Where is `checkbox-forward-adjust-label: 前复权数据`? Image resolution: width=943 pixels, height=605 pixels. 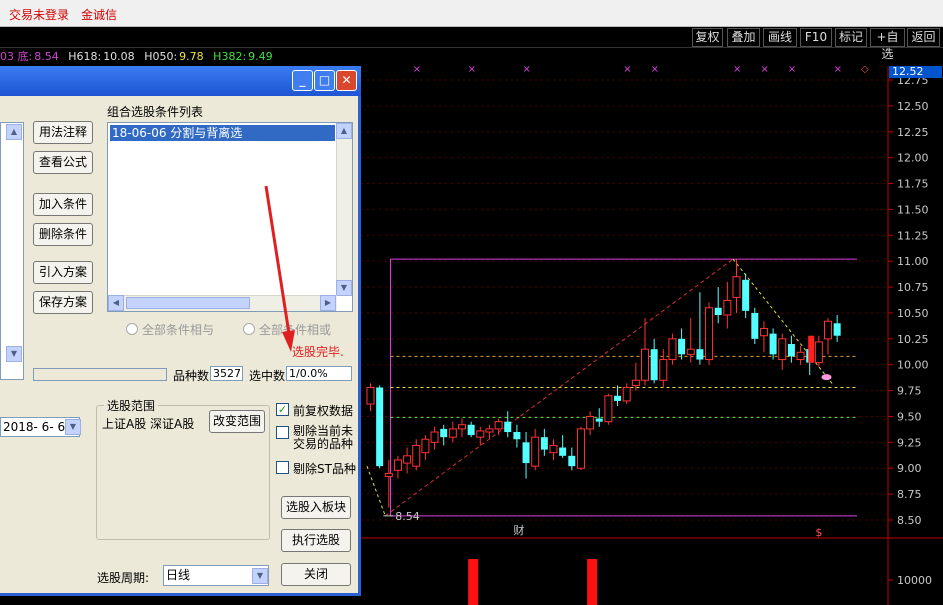
checkbox-forward-adjust-label: 前复权数据 is located at coordinates (323, 411).